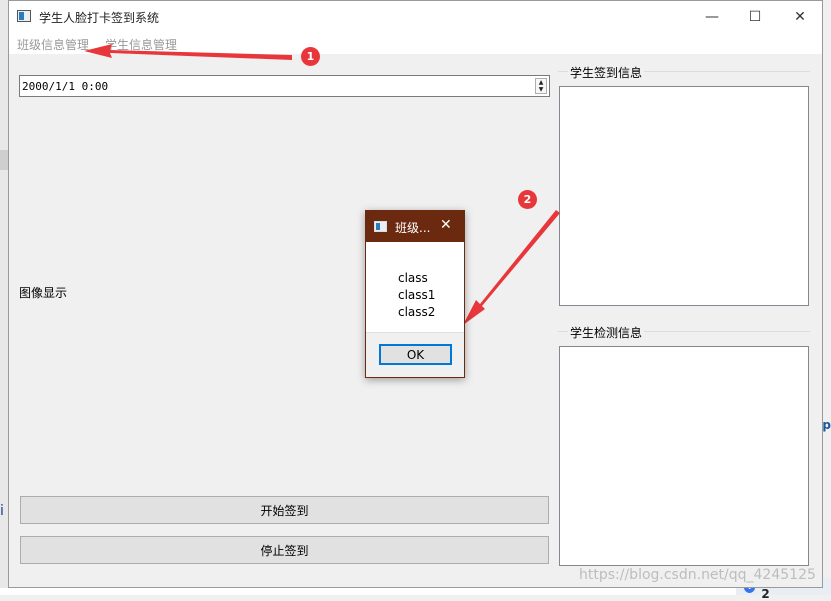 This screenshot has height=601, width=831. Describe the element at coordinates (712, 16) in the screenshot. I see `minimize-button: —` at that location.